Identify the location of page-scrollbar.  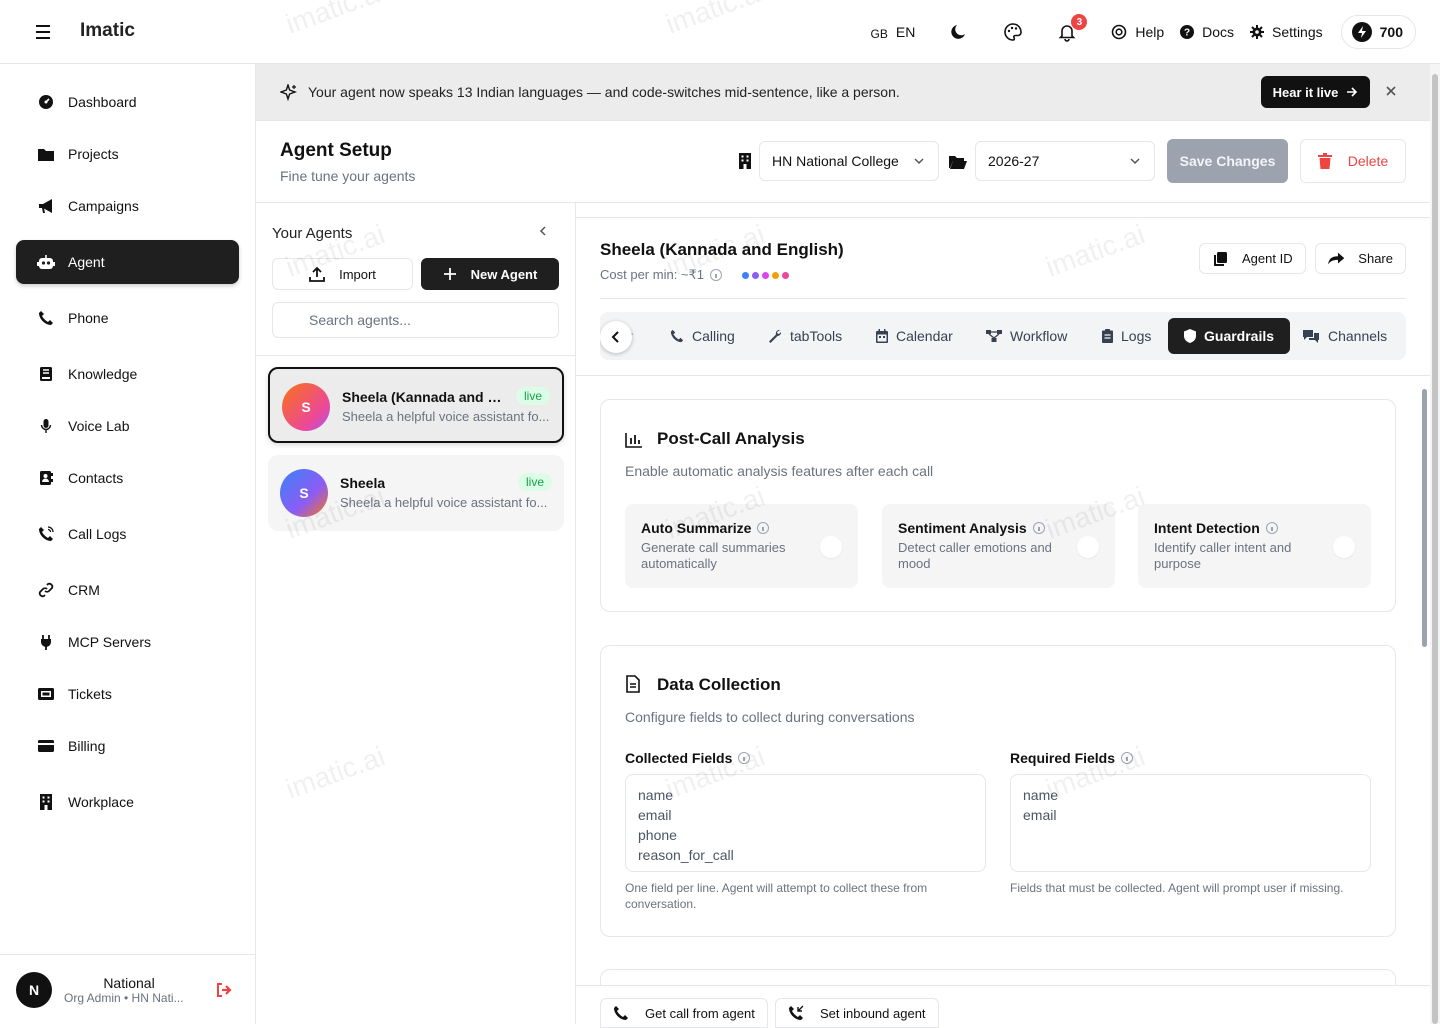
(1435, 544).